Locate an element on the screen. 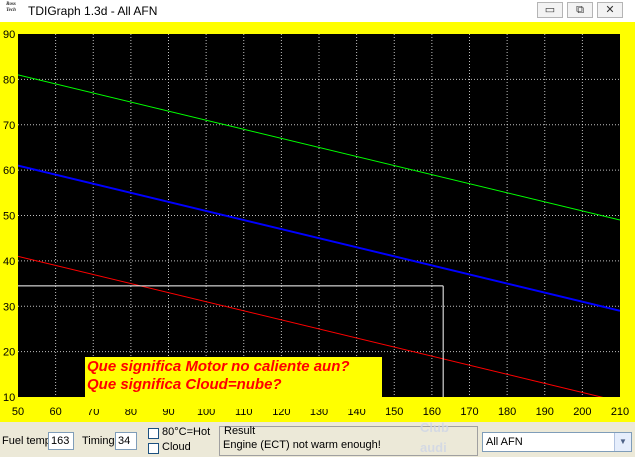 The image size is (635, 457). y-tick-label: 60 is located at coordinates (9, 171).